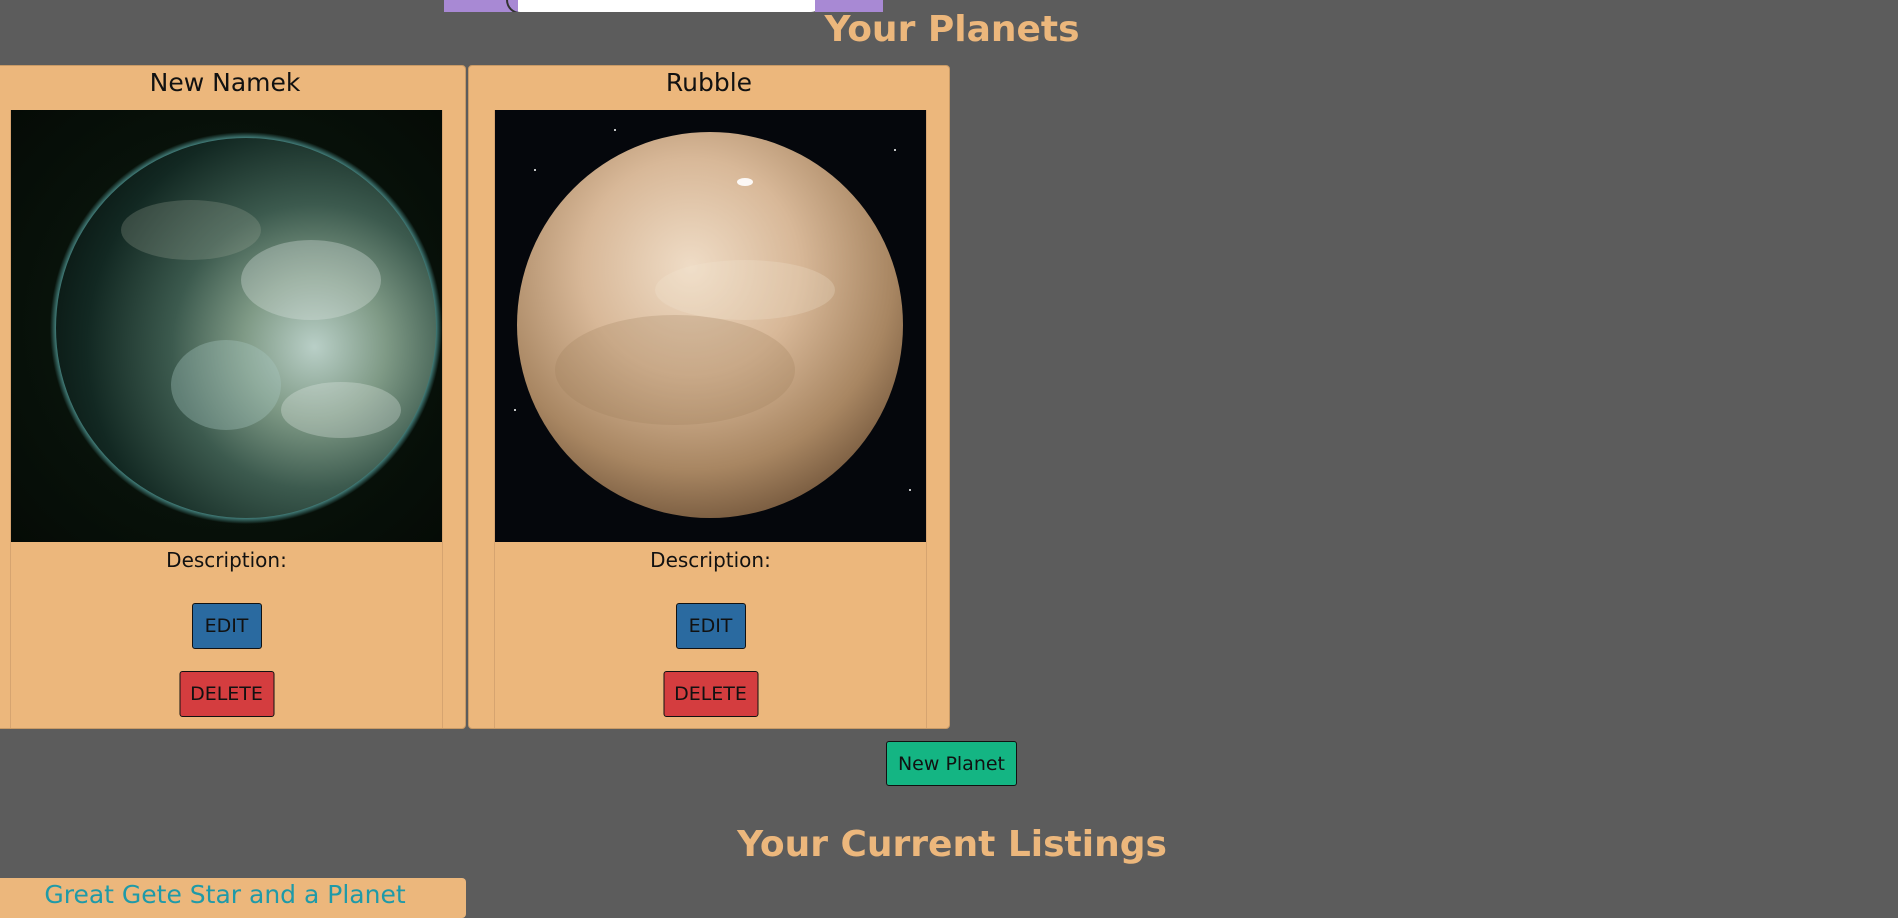  I want to click on your-current-listings-heading: Your Current Listings, so click(952, 844).